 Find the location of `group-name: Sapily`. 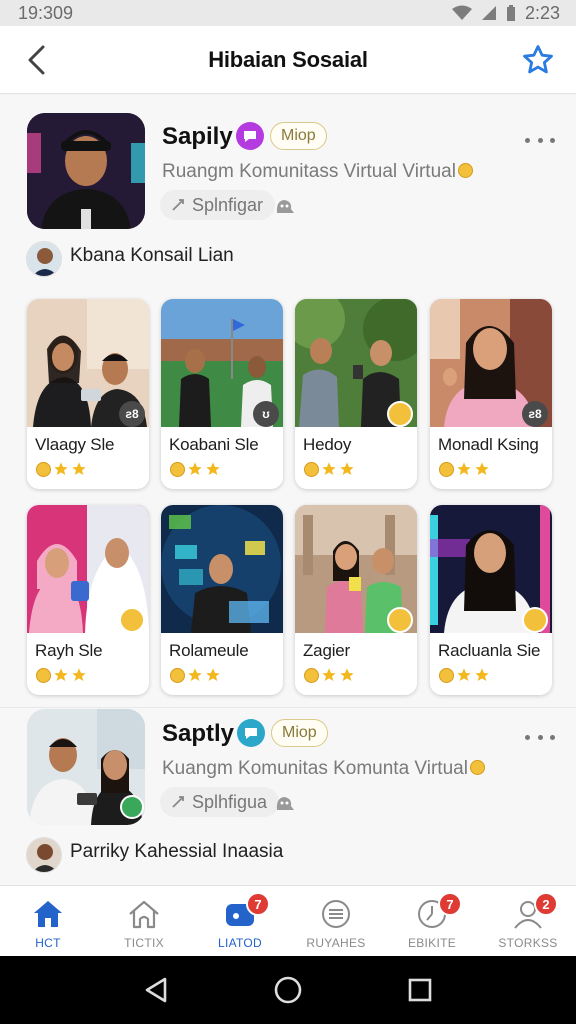

group-name: Sapily is located at coordinates (197, 137).